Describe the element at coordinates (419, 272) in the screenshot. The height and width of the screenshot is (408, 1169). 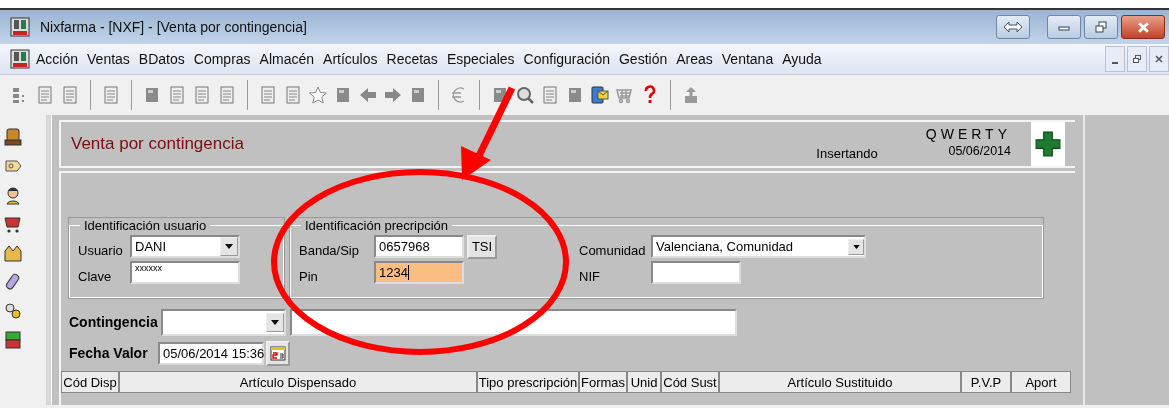
I see `pin-field: 1234` at that location.